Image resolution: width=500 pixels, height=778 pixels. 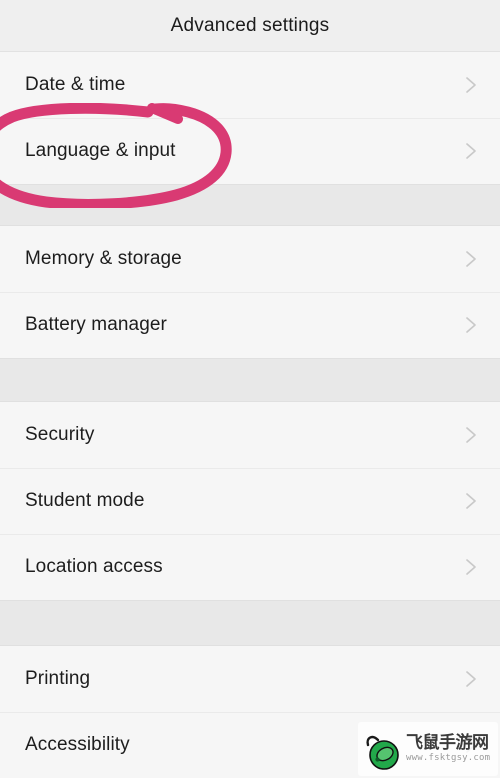 What do you see at coordinates (250, 151) in the screenshot?
I see `settings-row-language-input: Language & input` at bounding box center [250, 151].